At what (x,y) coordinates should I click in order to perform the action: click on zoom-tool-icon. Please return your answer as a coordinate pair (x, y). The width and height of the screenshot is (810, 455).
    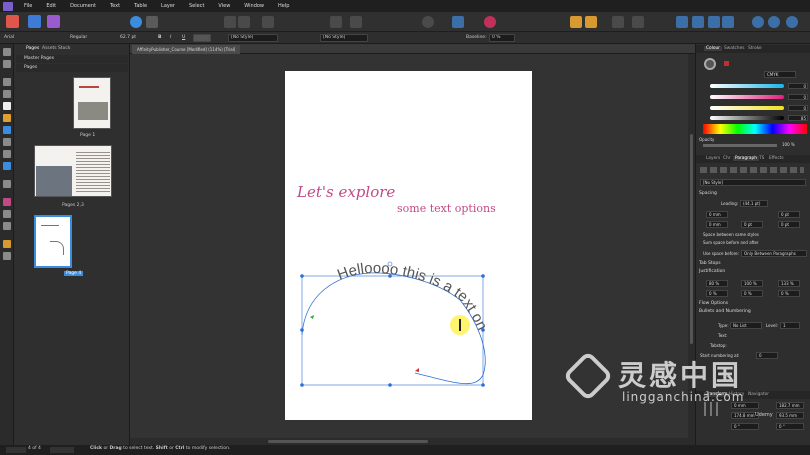
    Looking at the image, I should click on (7, 184).